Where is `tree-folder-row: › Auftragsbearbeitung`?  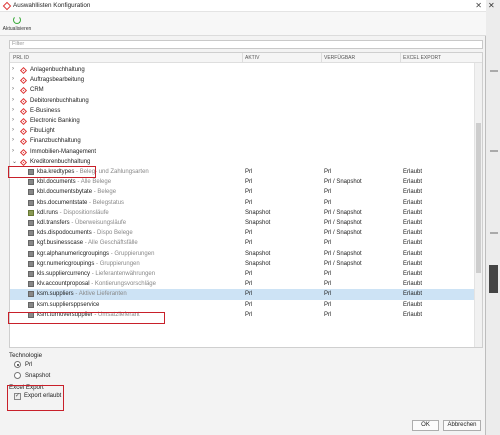 tree-folder-row: › Auftragsbearbeitung is located at coordinates (242, 80).